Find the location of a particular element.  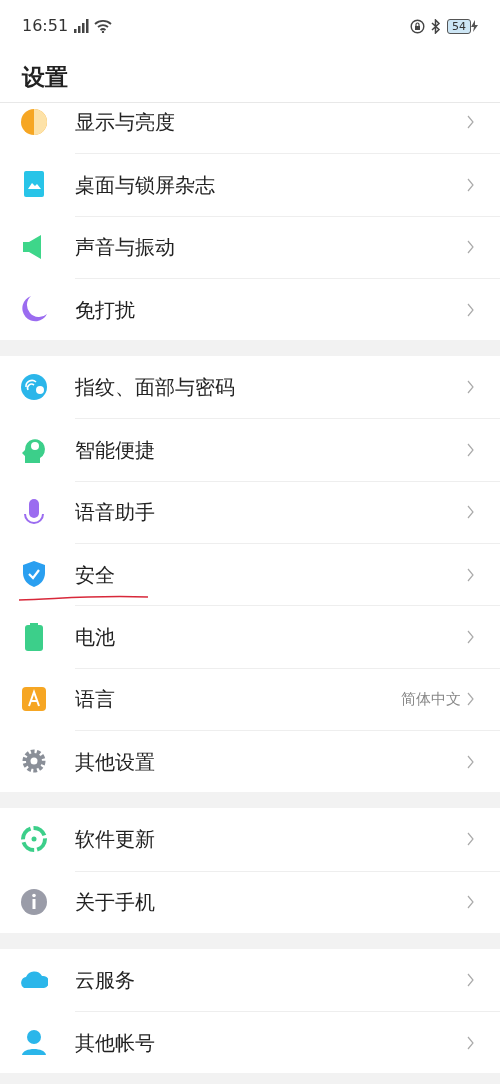

sun-half-icon is located at coordinates (33, 122).